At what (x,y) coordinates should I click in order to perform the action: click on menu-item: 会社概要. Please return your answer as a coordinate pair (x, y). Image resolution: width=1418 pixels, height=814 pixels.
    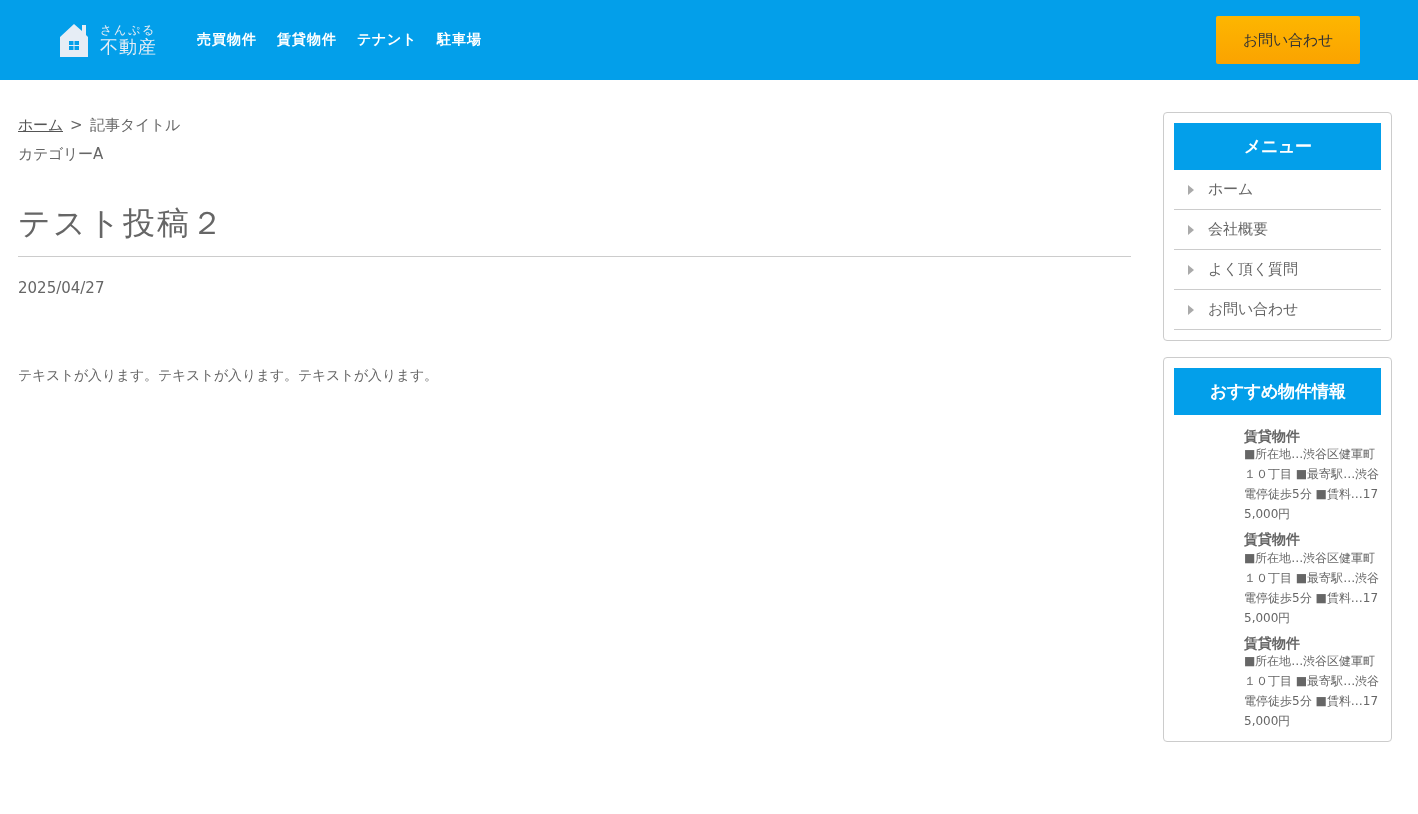
    Looking at the image, I should click on (1277, 230).